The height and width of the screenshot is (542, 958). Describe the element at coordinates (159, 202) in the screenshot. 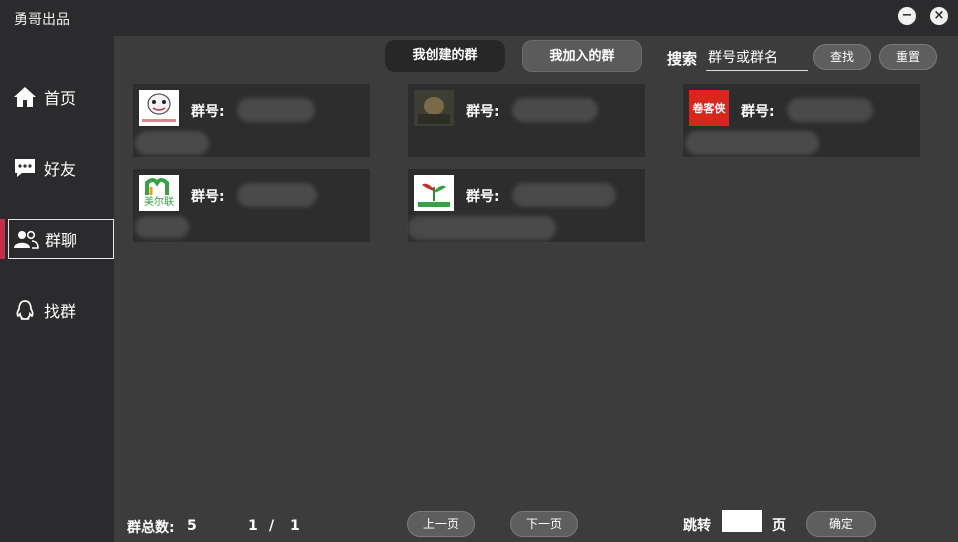

I see `avatar-logo-text: 美尔联` at that location.